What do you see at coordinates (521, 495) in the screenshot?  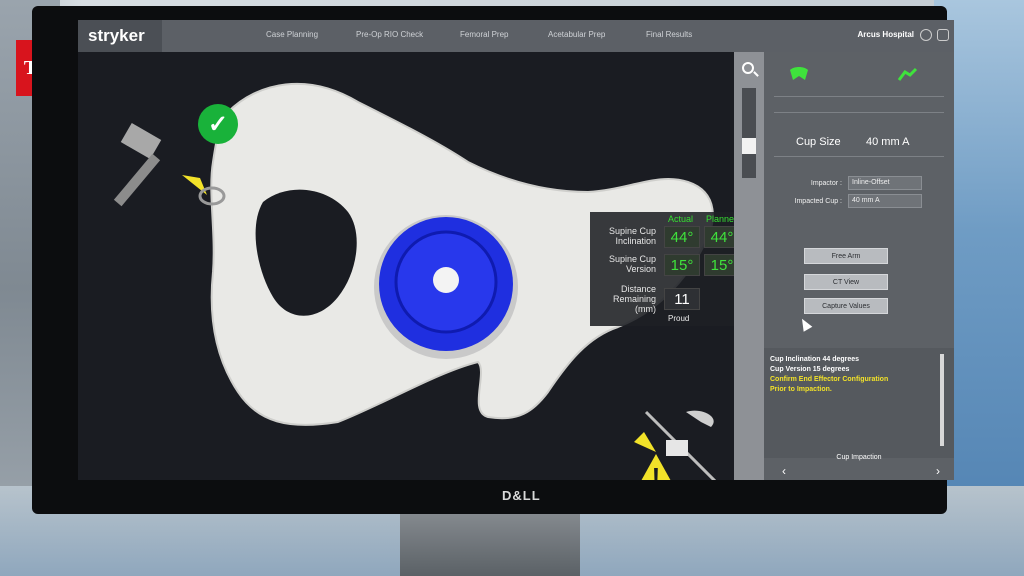 I see `monitor-brand: D&LL` at bounding box center [521, 495].